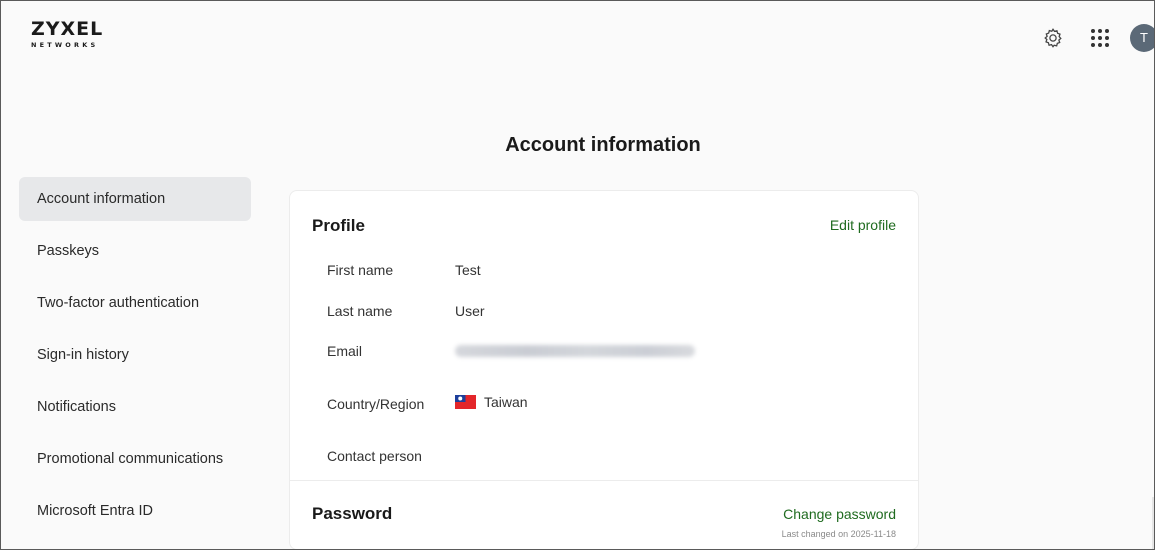  Describe the element at coordinates (360, 311) in the screenshot. I see `last-name-label: Last name` at that location.